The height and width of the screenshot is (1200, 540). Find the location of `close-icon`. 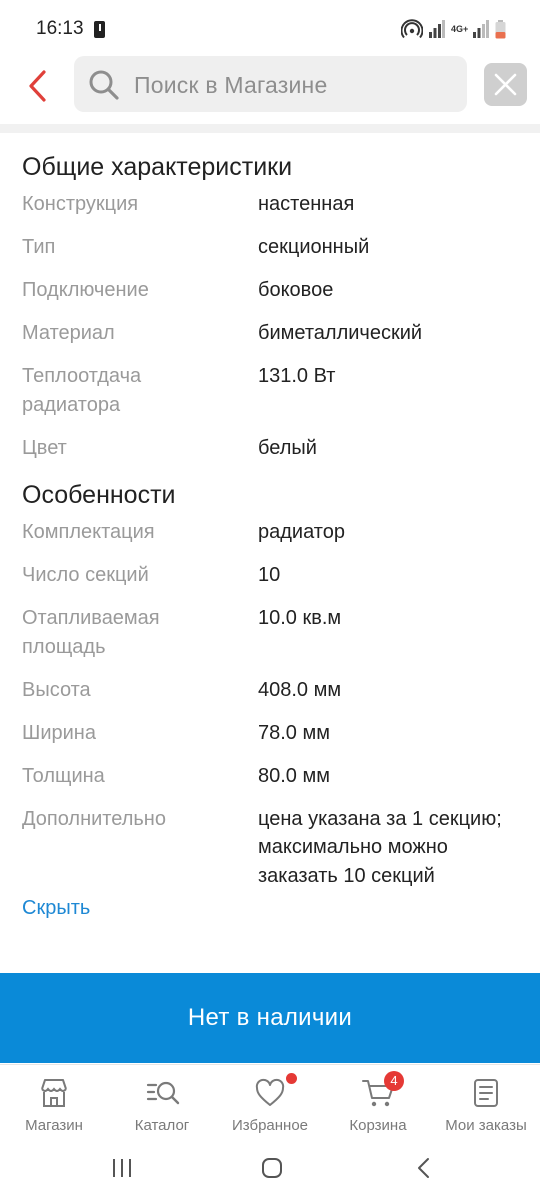

close-icon is located at coordinates (505, 84).